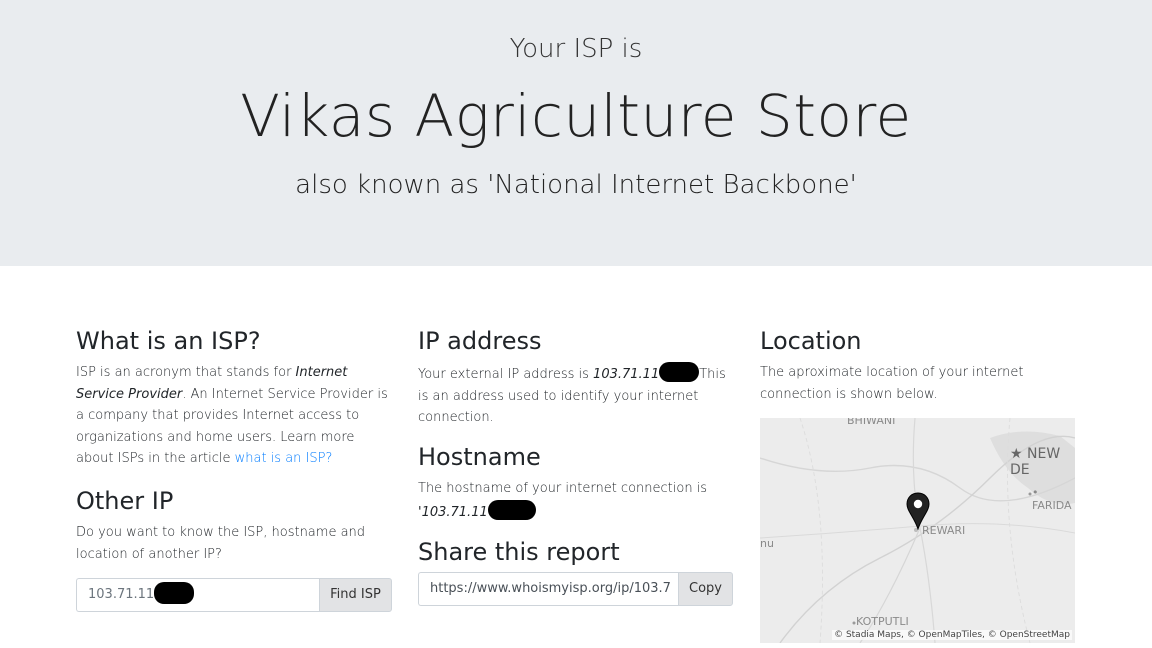 The height and width of the screenshot is (648, 1152). What do you see at coordinates (168, 341) in the screenshot?
I see `what-is-isp-heading: What is an ISP?` at bounding box center [168, 341].